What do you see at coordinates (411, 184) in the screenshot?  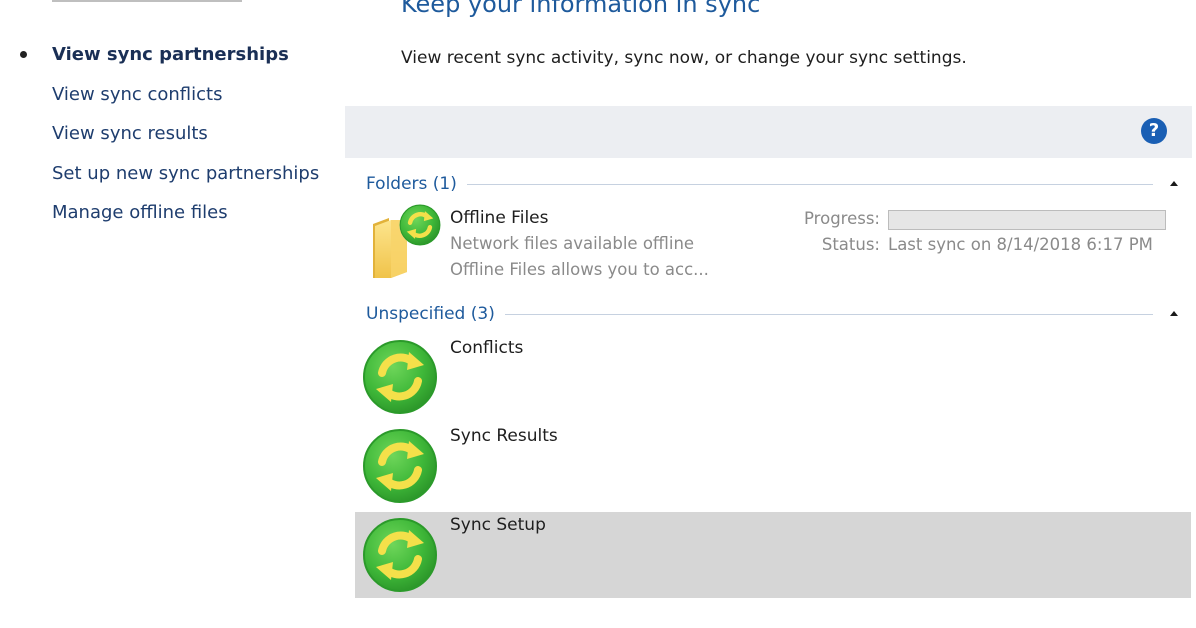 I see `group-label: Folders (1)` at bounding box center [411, 184].